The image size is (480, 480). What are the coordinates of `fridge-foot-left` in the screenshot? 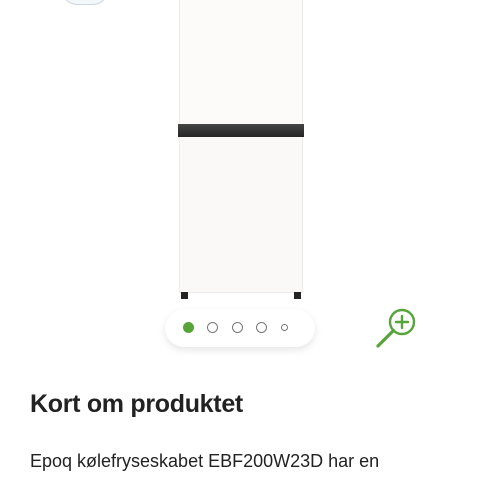 It's located at (184, 295).